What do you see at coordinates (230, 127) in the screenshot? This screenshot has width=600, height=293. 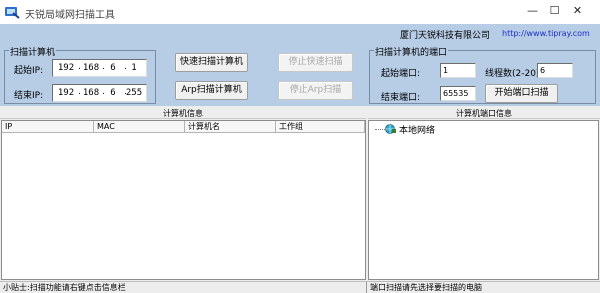 I see `column-header-computer-name: 计算机名` at bounding box center [230, 127].